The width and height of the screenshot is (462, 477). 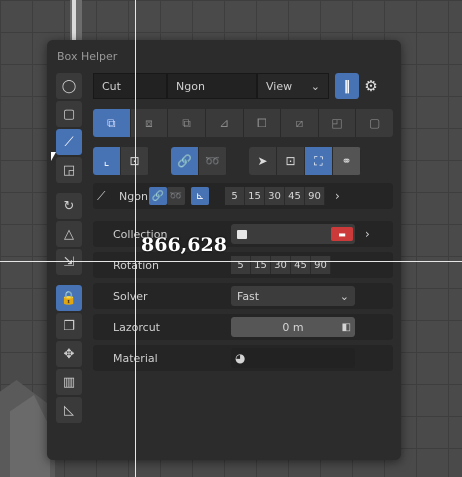 I want to click on slice-mode-icon: ⧈, so click(x=150, y=123).